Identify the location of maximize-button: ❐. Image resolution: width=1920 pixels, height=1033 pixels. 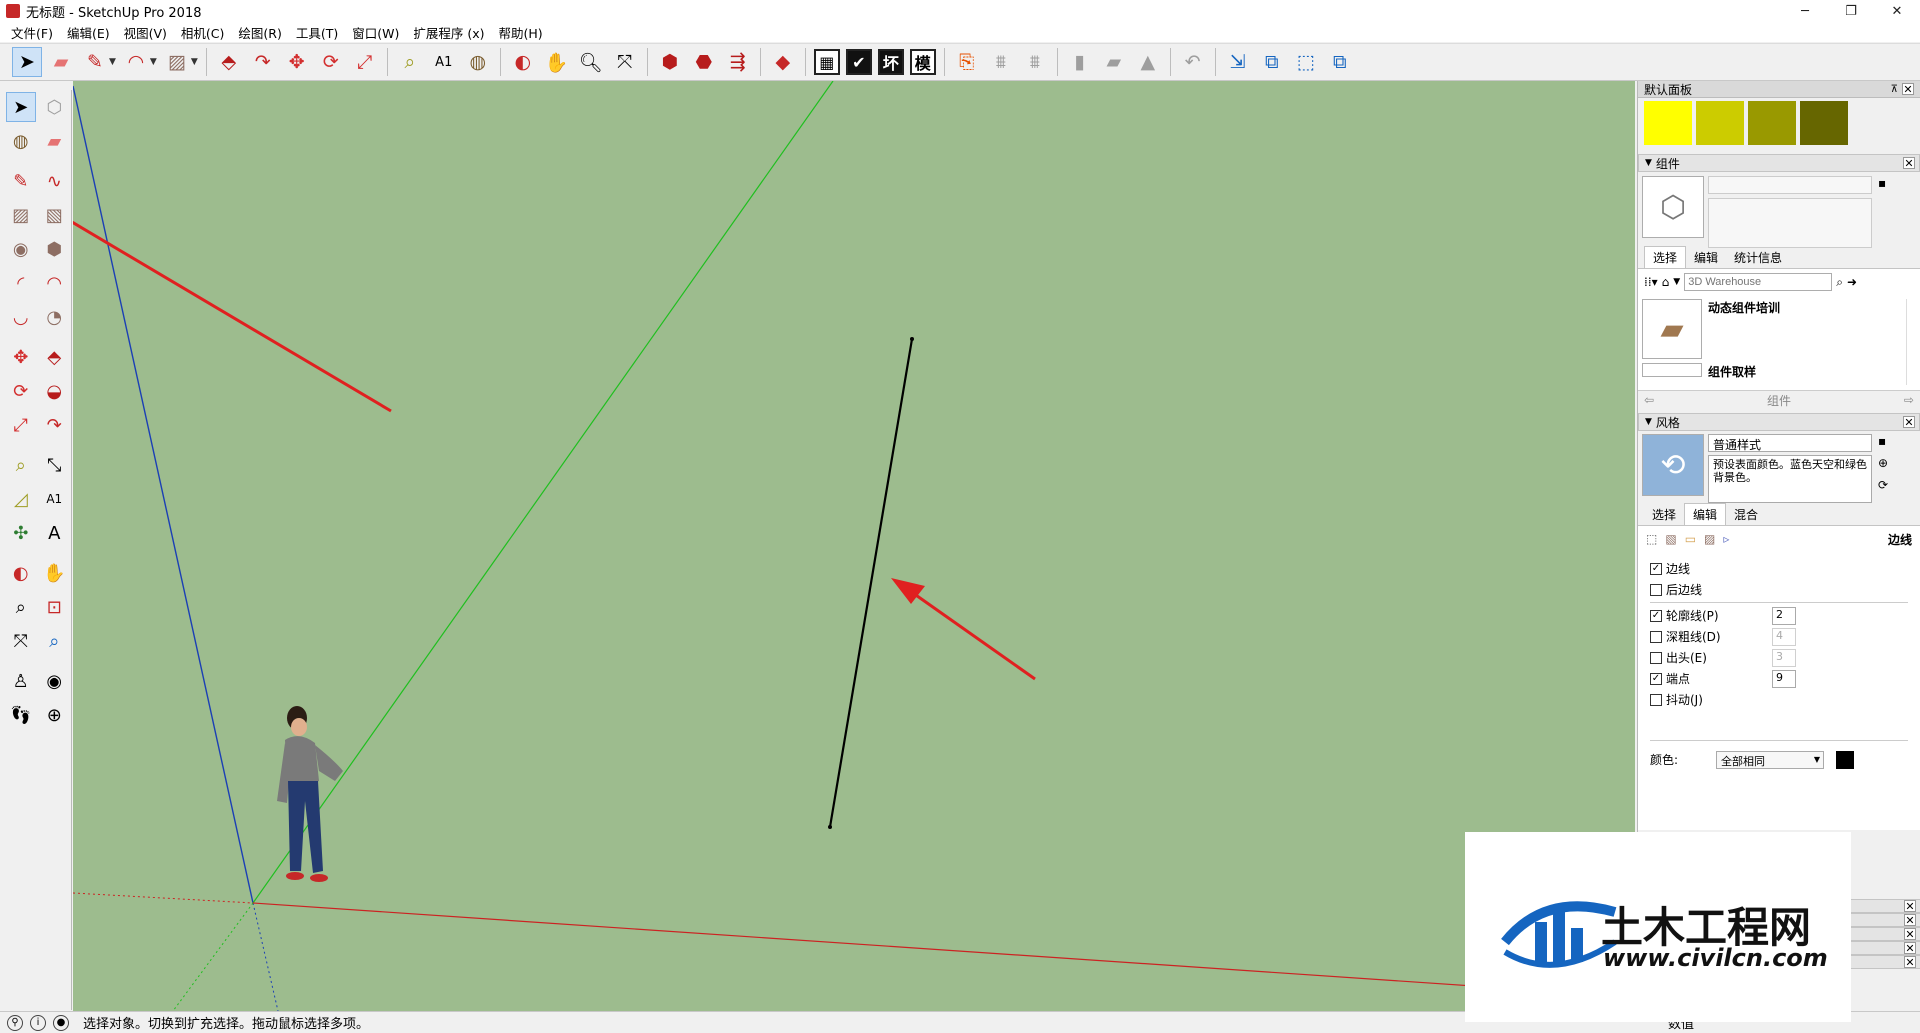
(1851, 11).